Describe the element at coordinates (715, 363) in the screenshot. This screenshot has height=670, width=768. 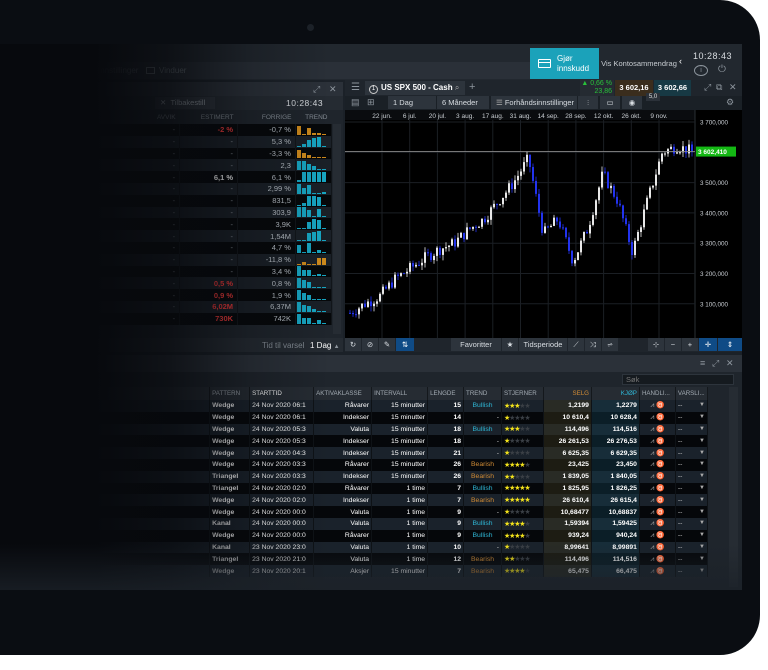
I see `expand-icon: ⤢` at that location.